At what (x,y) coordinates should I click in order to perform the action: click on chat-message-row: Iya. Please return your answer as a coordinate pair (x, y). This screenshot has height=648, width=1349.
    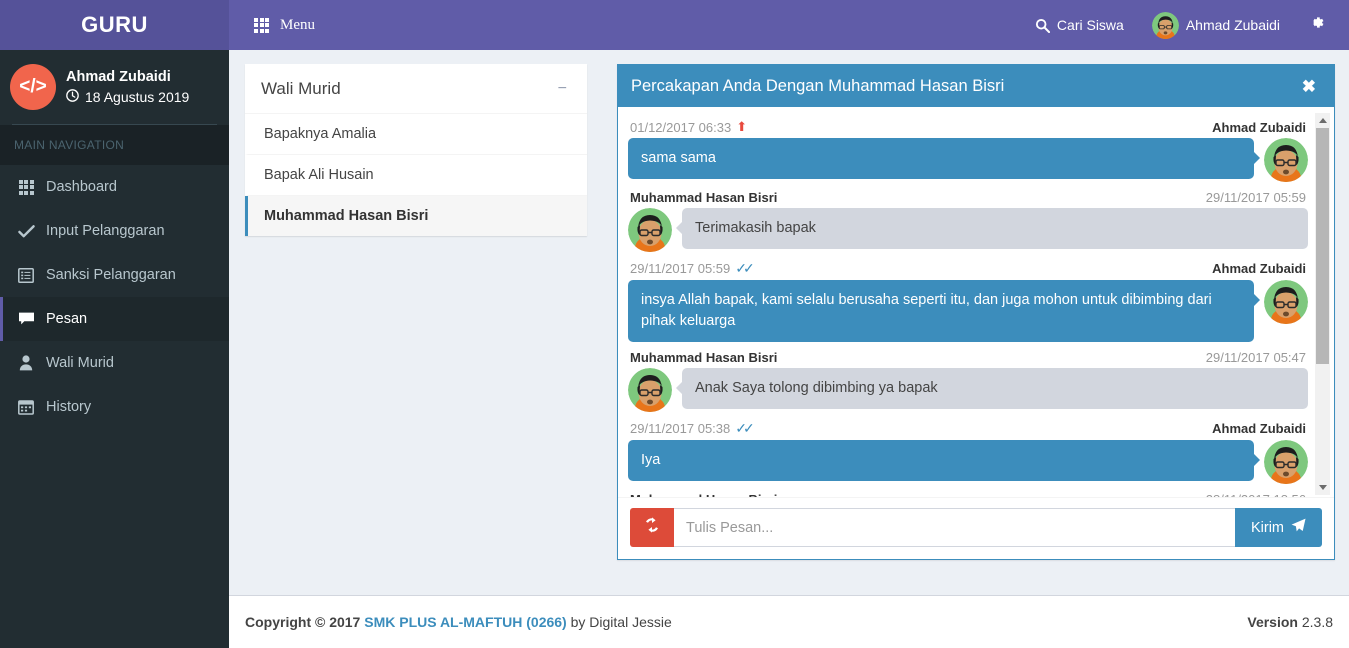
    Looking at the image, I should click on (968, 462).